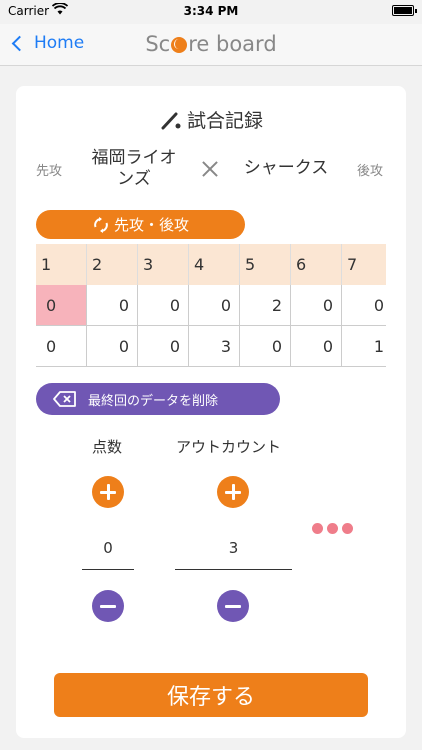  What do you see at coordinates (233, 552) in the screenshot?
I see `out-count-value-field: 3` at bounding box center [233, 552].